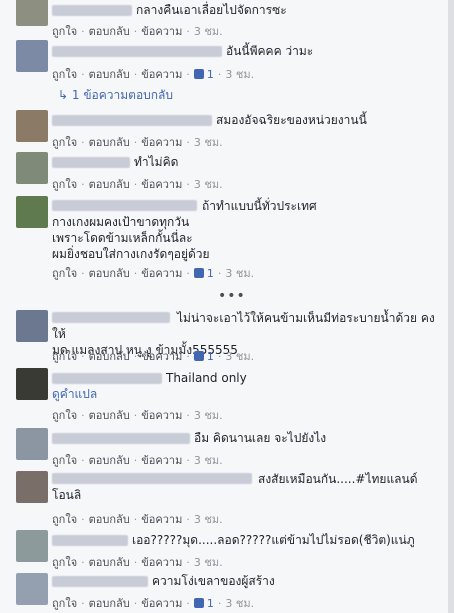  Describe the element at coordinates (270, 51) in the screenshot. I see `comment-text: อันนี้พีคคค ว่ามะ` at that location.